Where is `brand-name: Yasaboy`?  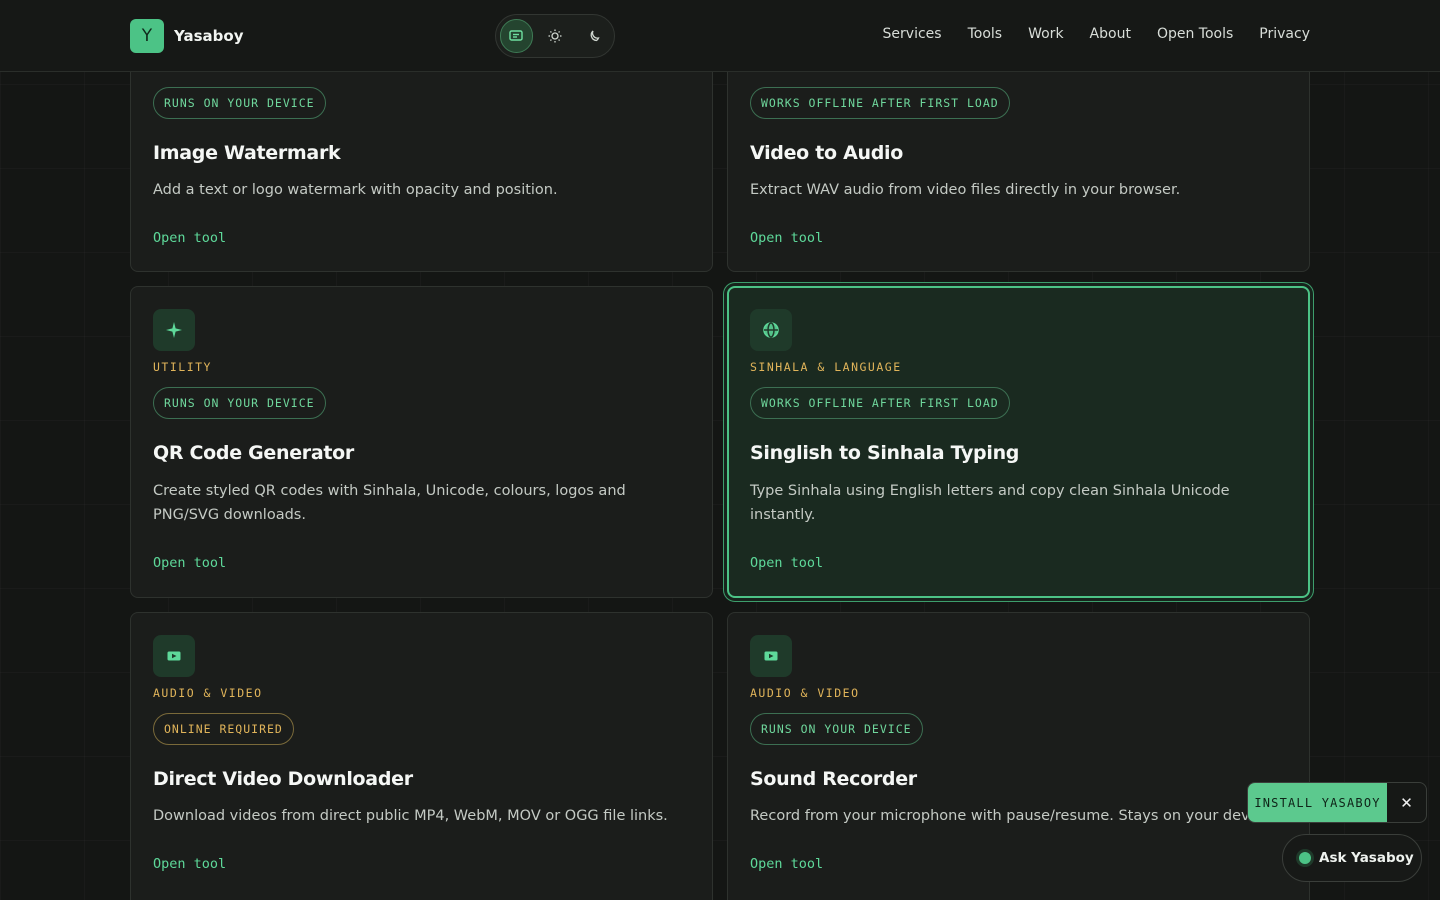 brand-name: Yasaboy is located at coordinates (208, 36).